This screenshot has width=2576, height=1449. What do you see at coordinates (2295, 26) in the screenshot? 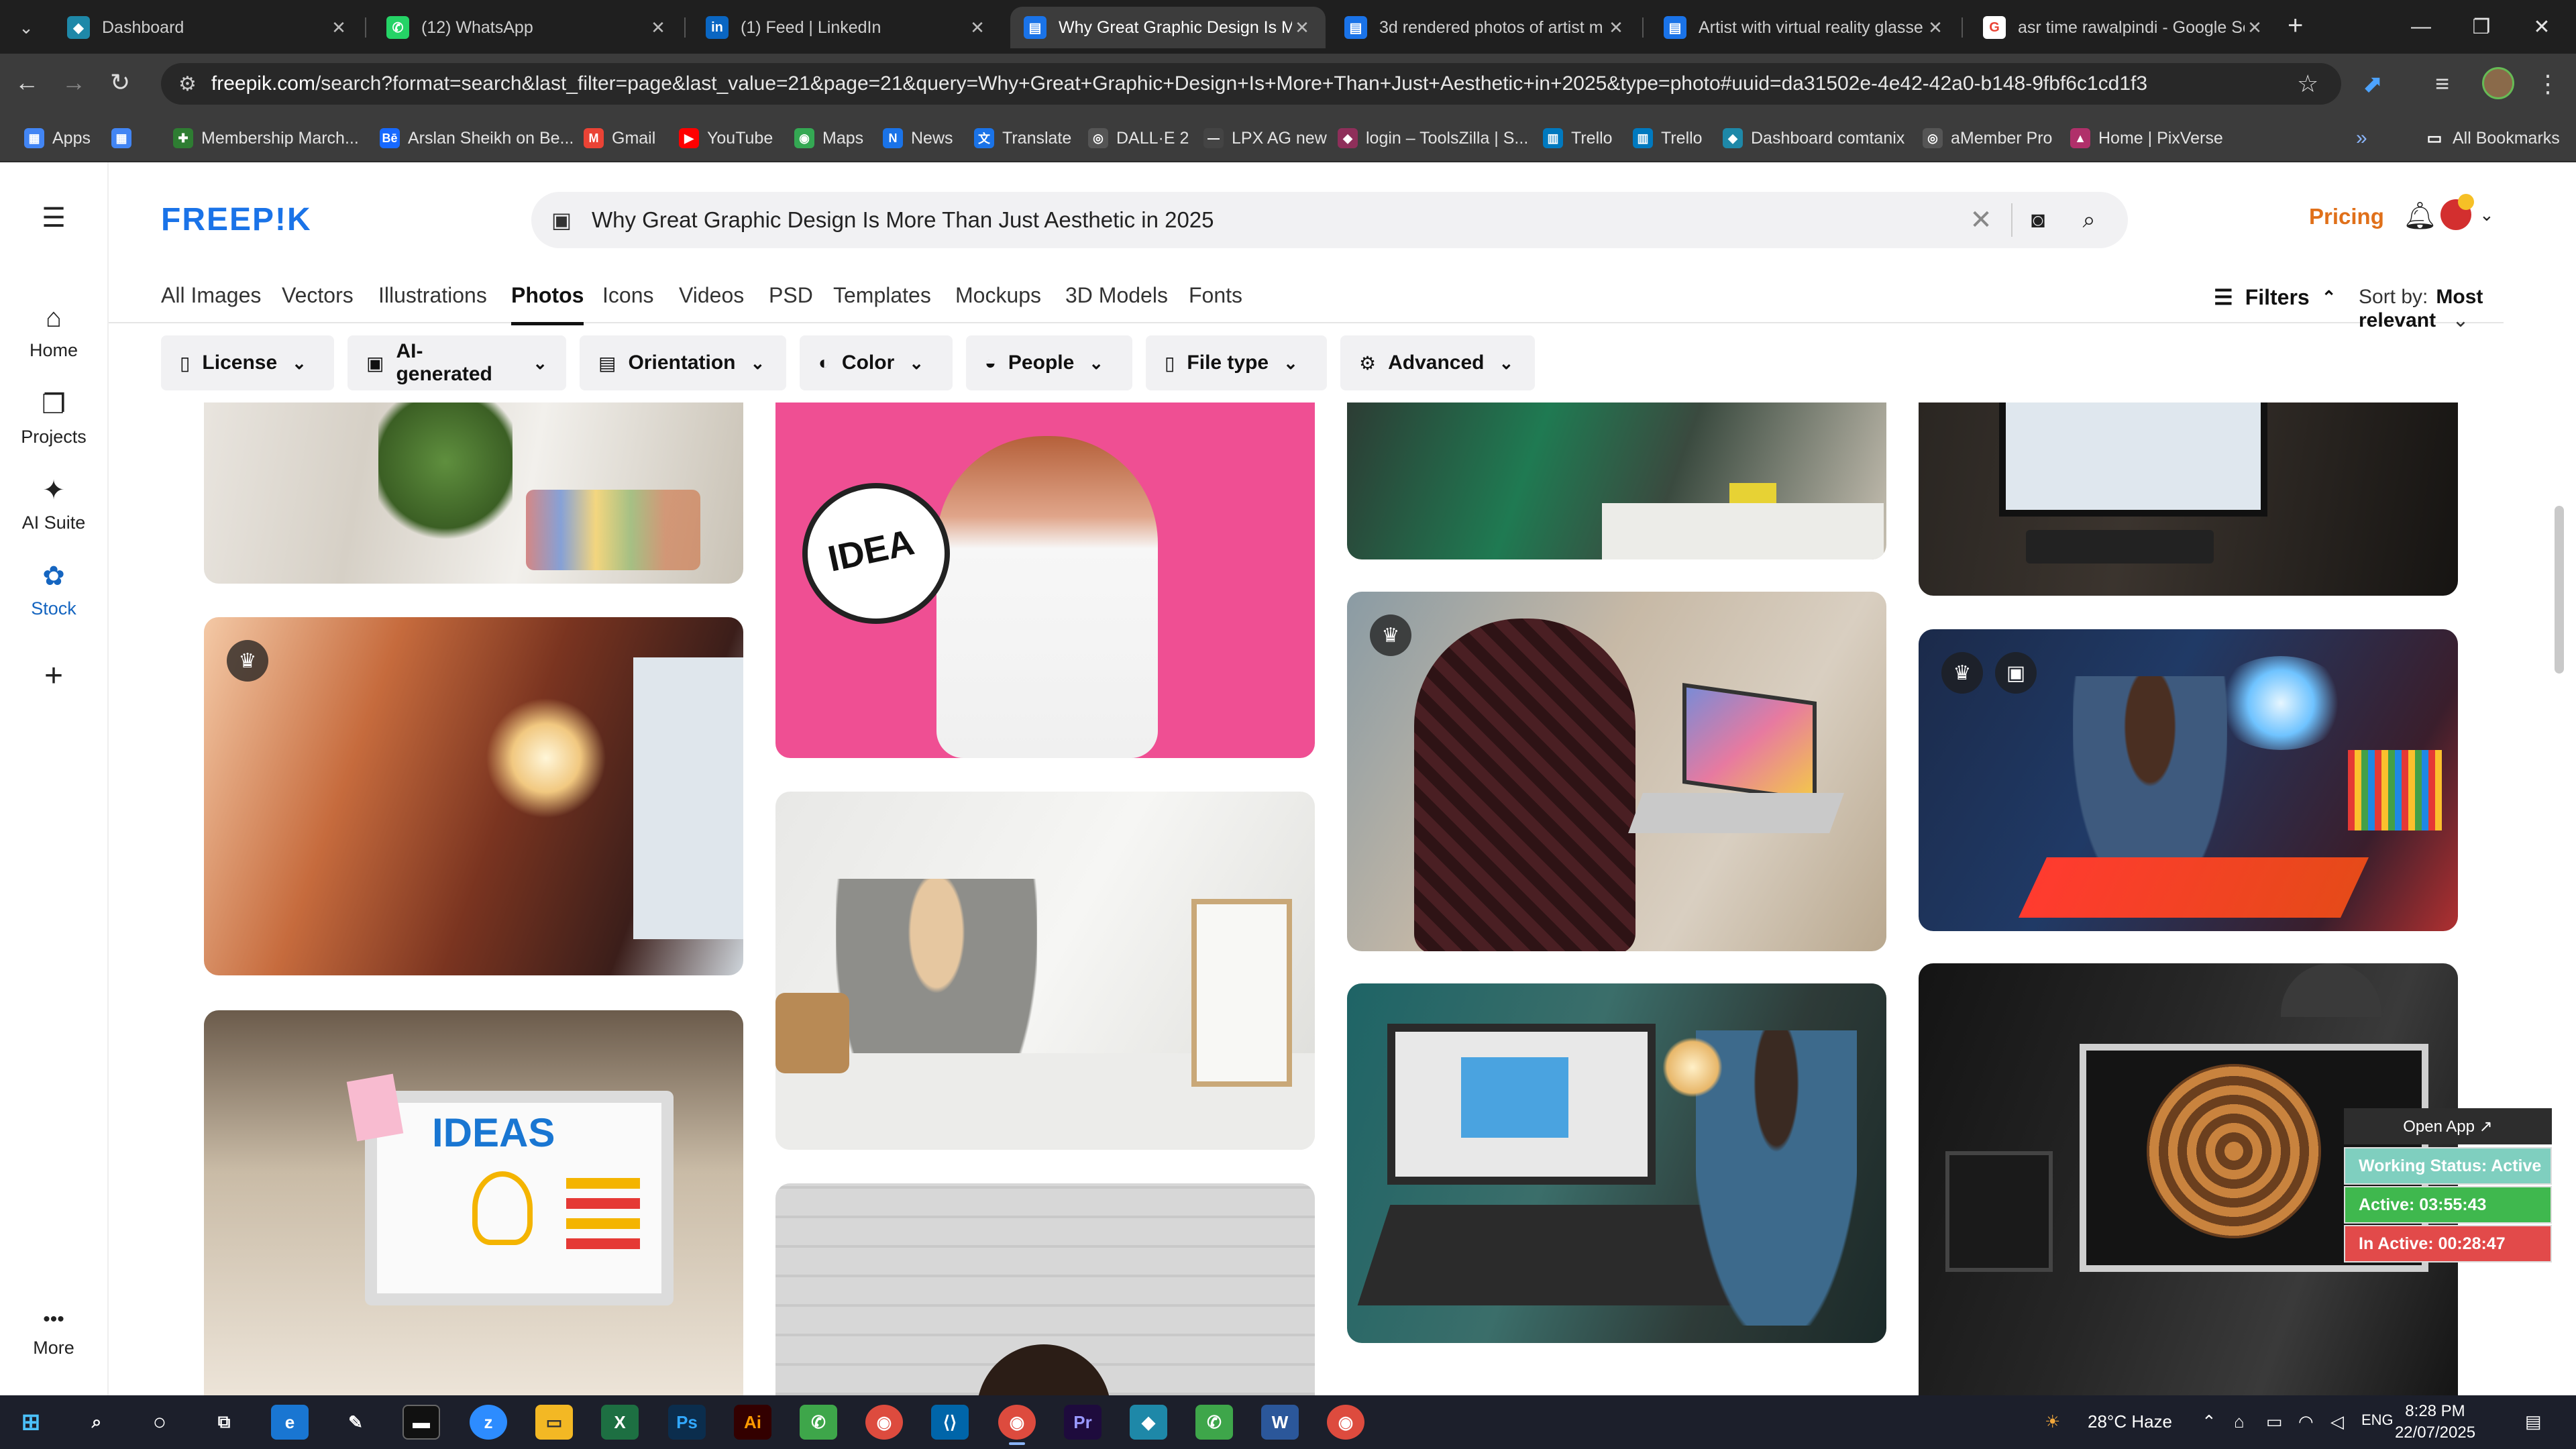
I see `new-tab-icon: +` at bounding box center [2295, 26].